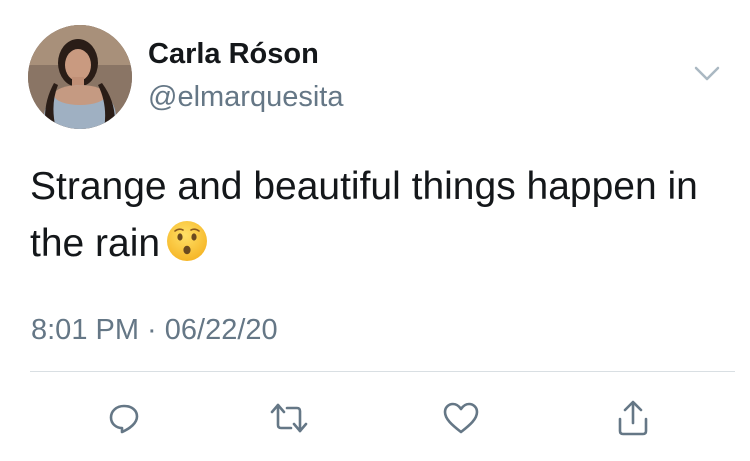  Describe the element at coordinates (707, 74) in the screenshot. I see `chevron-down-icon` at that location.